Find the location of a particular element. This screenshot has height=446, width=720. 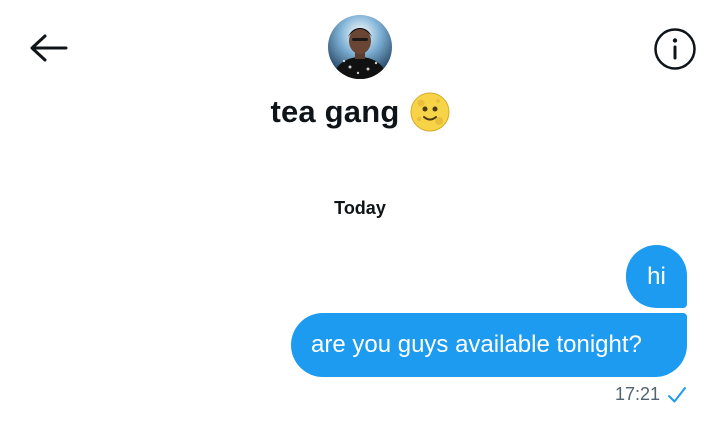

message-meta: 17:21 is located at coordinates (651, 394).